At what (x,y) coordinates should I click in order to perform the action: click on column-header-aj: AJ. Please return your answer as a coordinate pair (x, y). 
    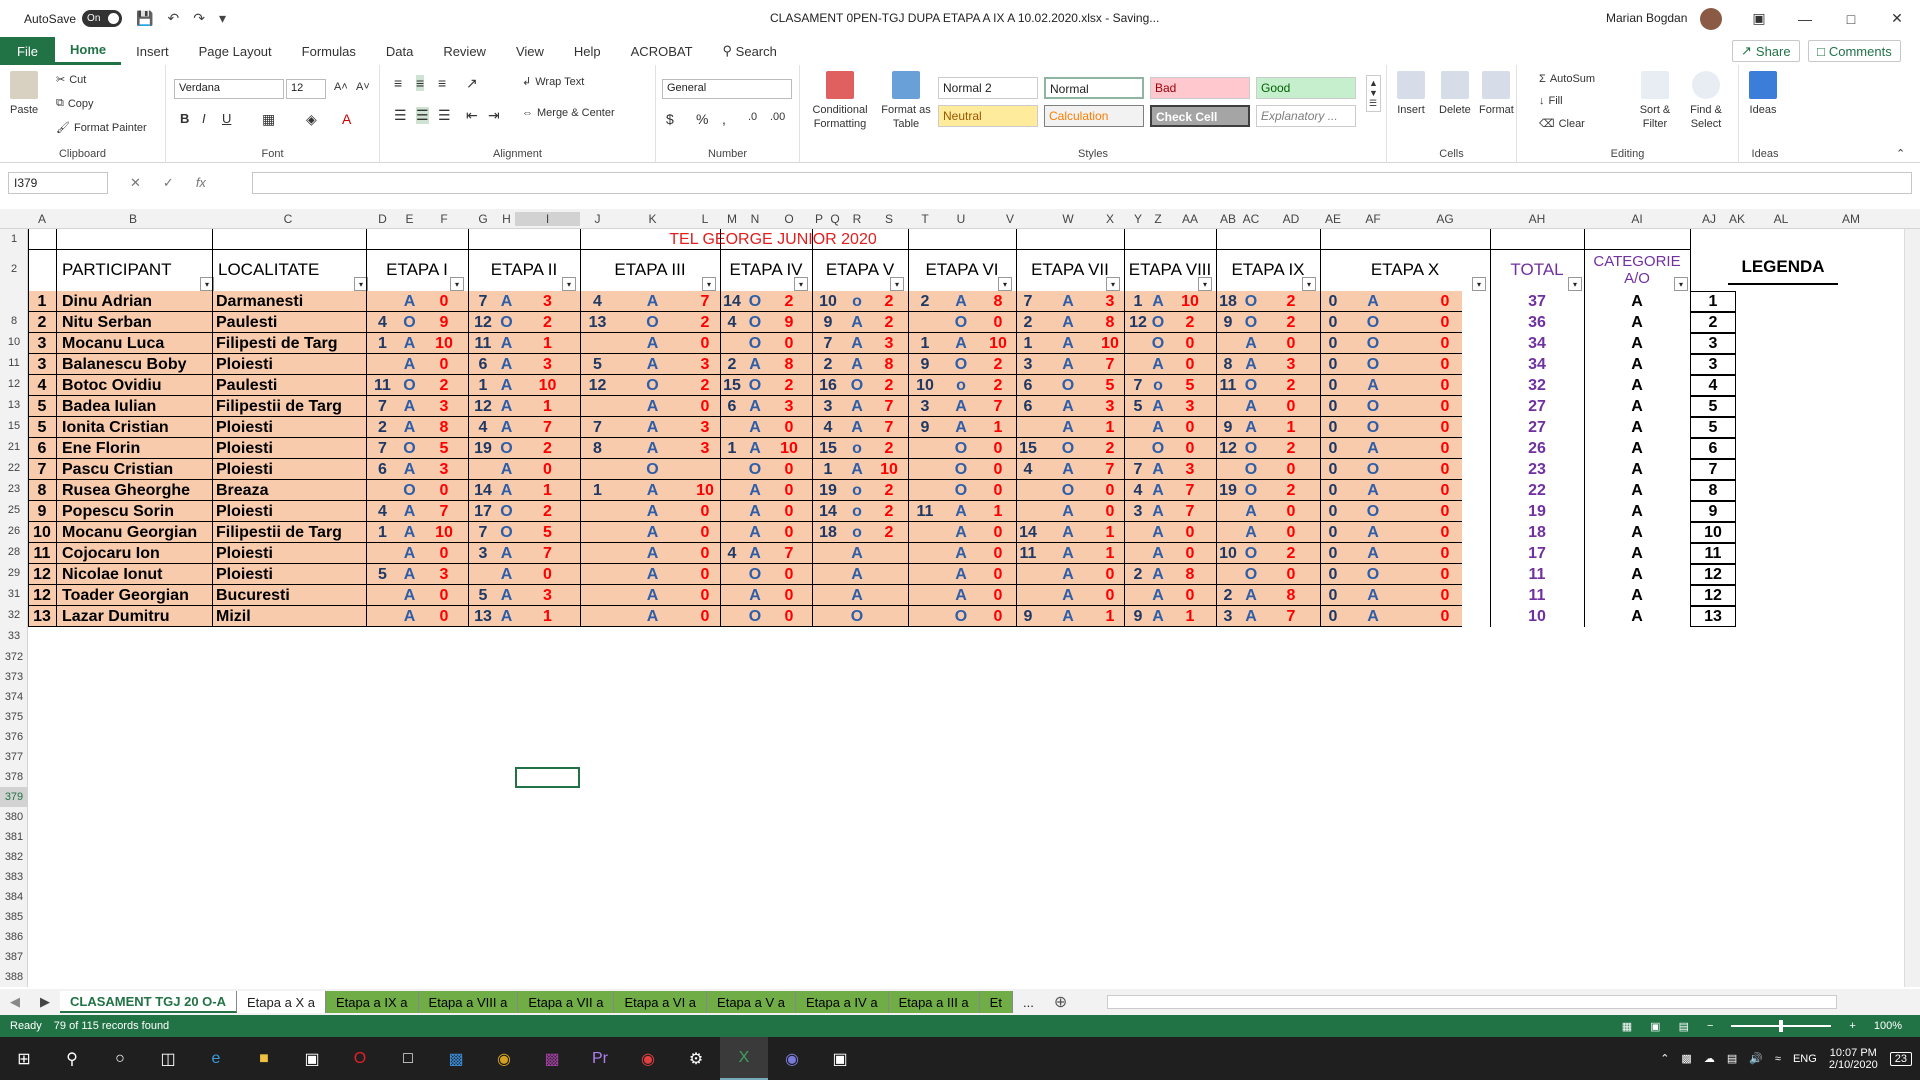
    Looking at the image, I should click on (1709, 219).